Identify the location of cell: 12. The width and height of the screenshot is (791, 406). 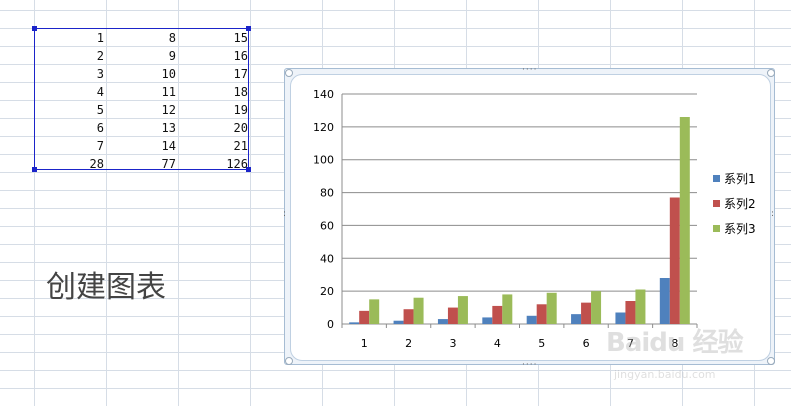
(142, 110).